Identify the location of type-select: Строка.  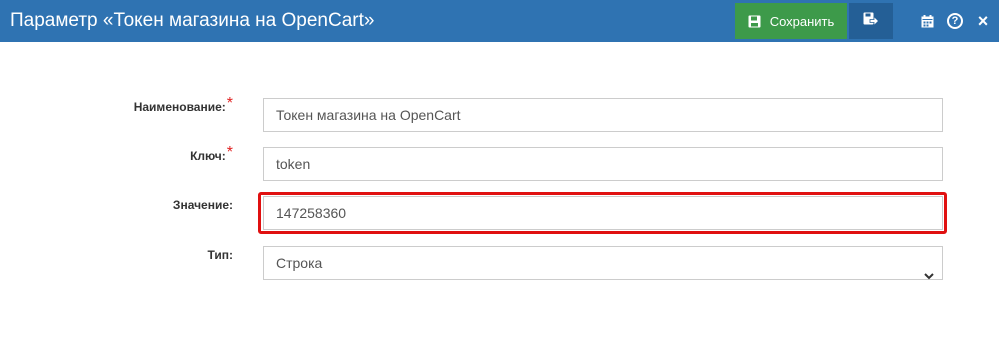
(603, 263).